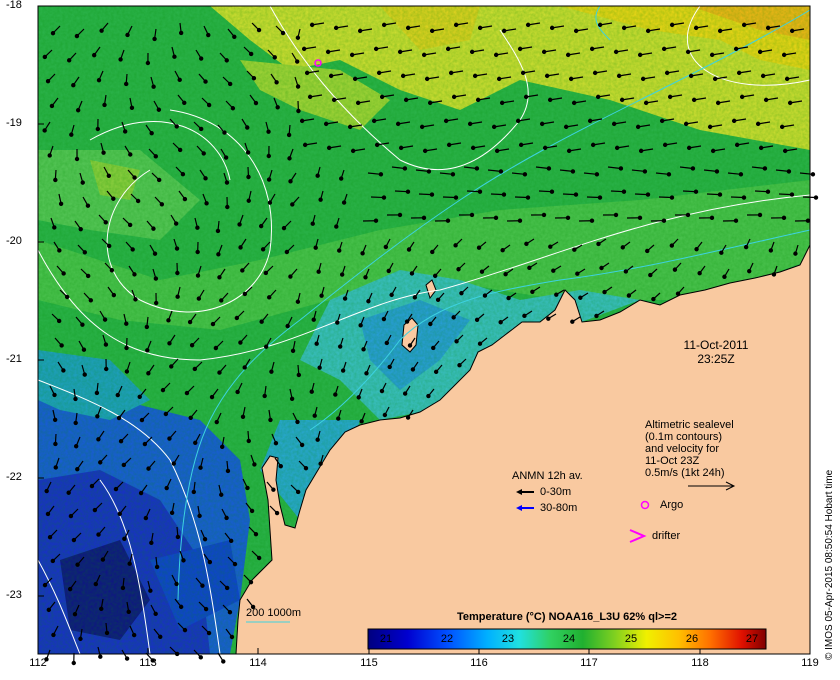 This screenshot has width=840, height=680. What do you see at coordinates (716, 345) in the screenshot?
I see `date-text: 11-Oct-2011` at bounding box center [716, 345].